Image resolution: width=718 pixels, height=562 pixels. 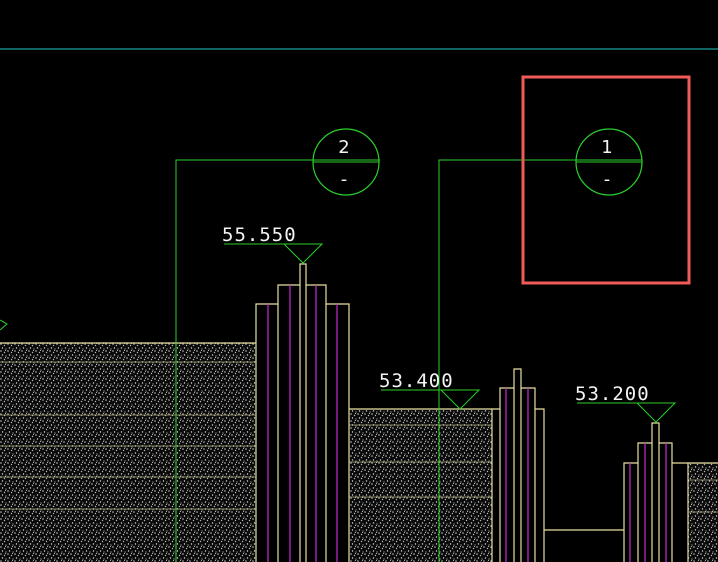 I want to click on elevation-label-2: 53.400, so click(x=416, y=381).